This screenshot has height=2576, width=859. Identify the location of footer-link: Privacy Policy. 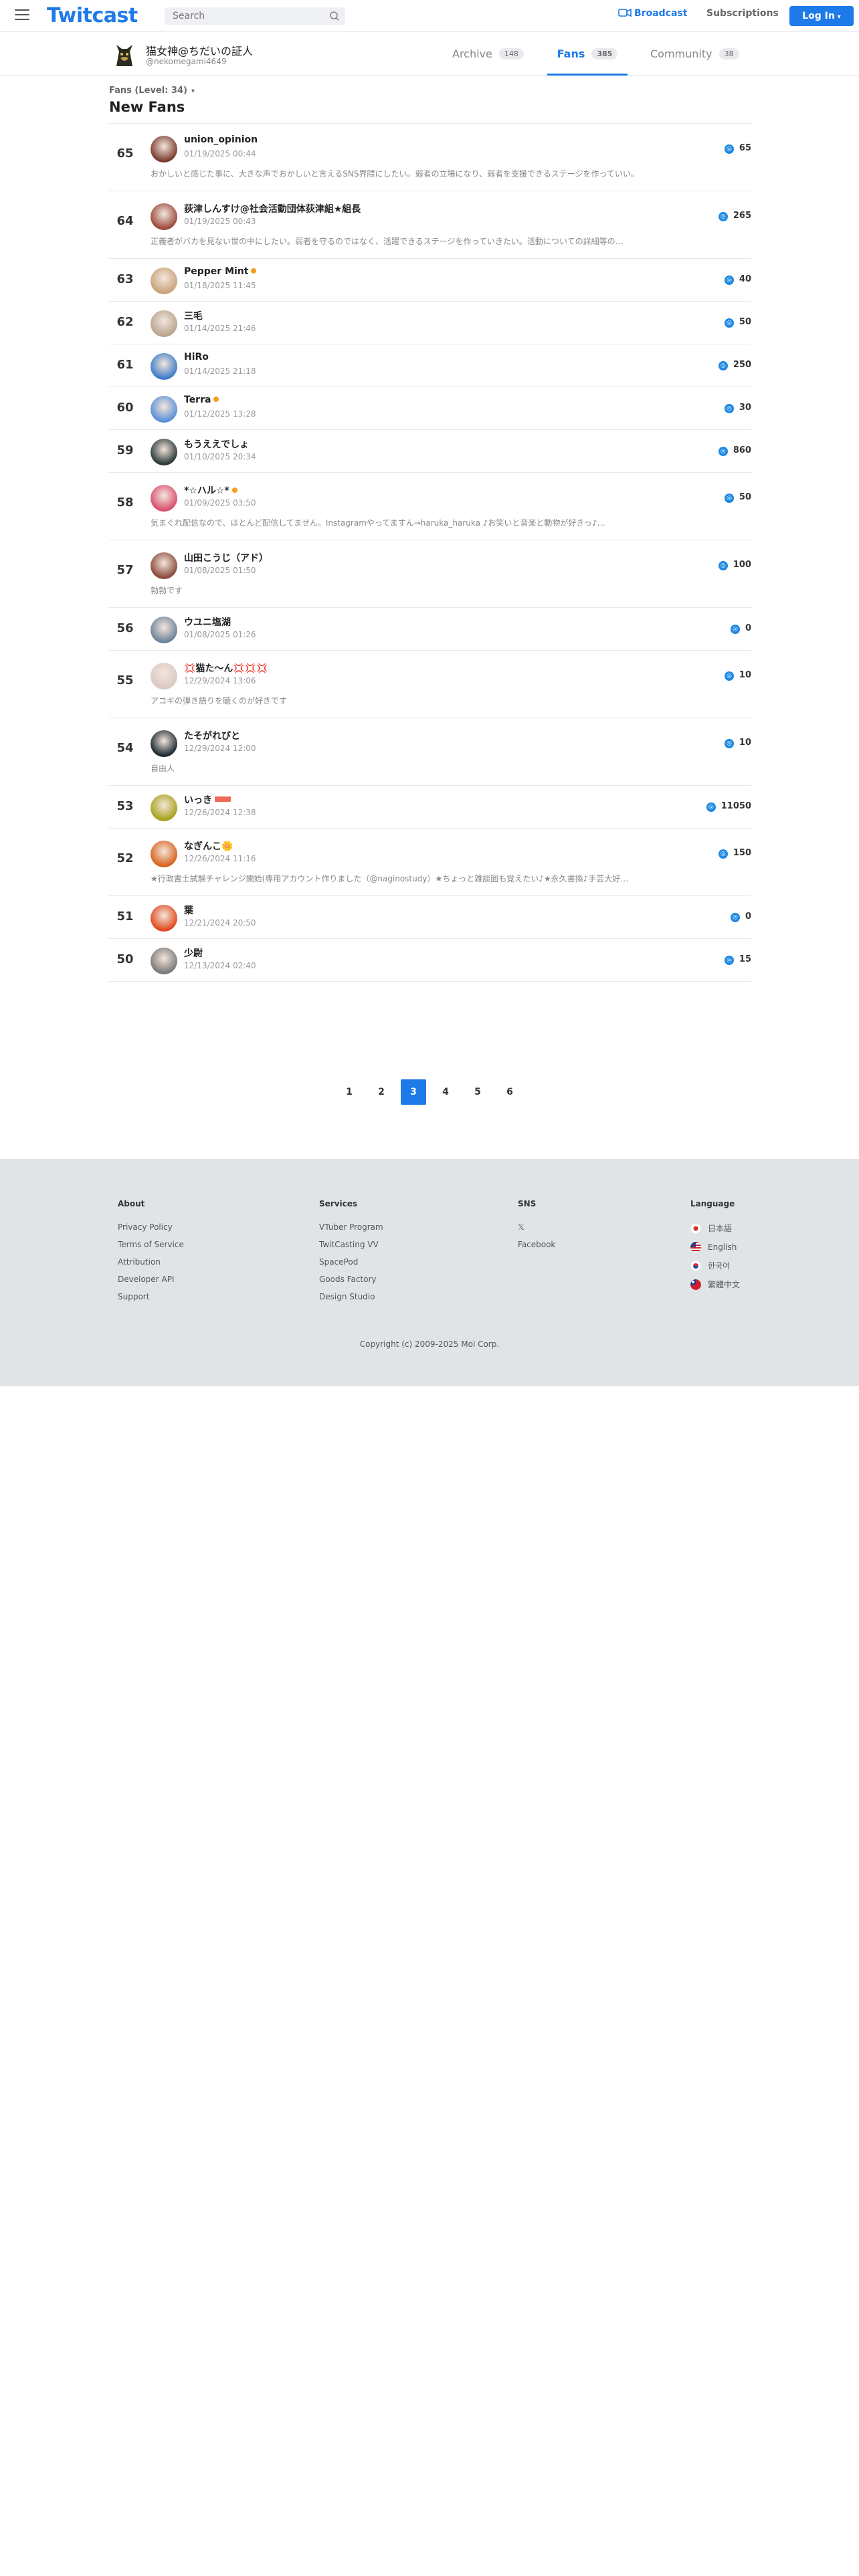
(151, 1227).